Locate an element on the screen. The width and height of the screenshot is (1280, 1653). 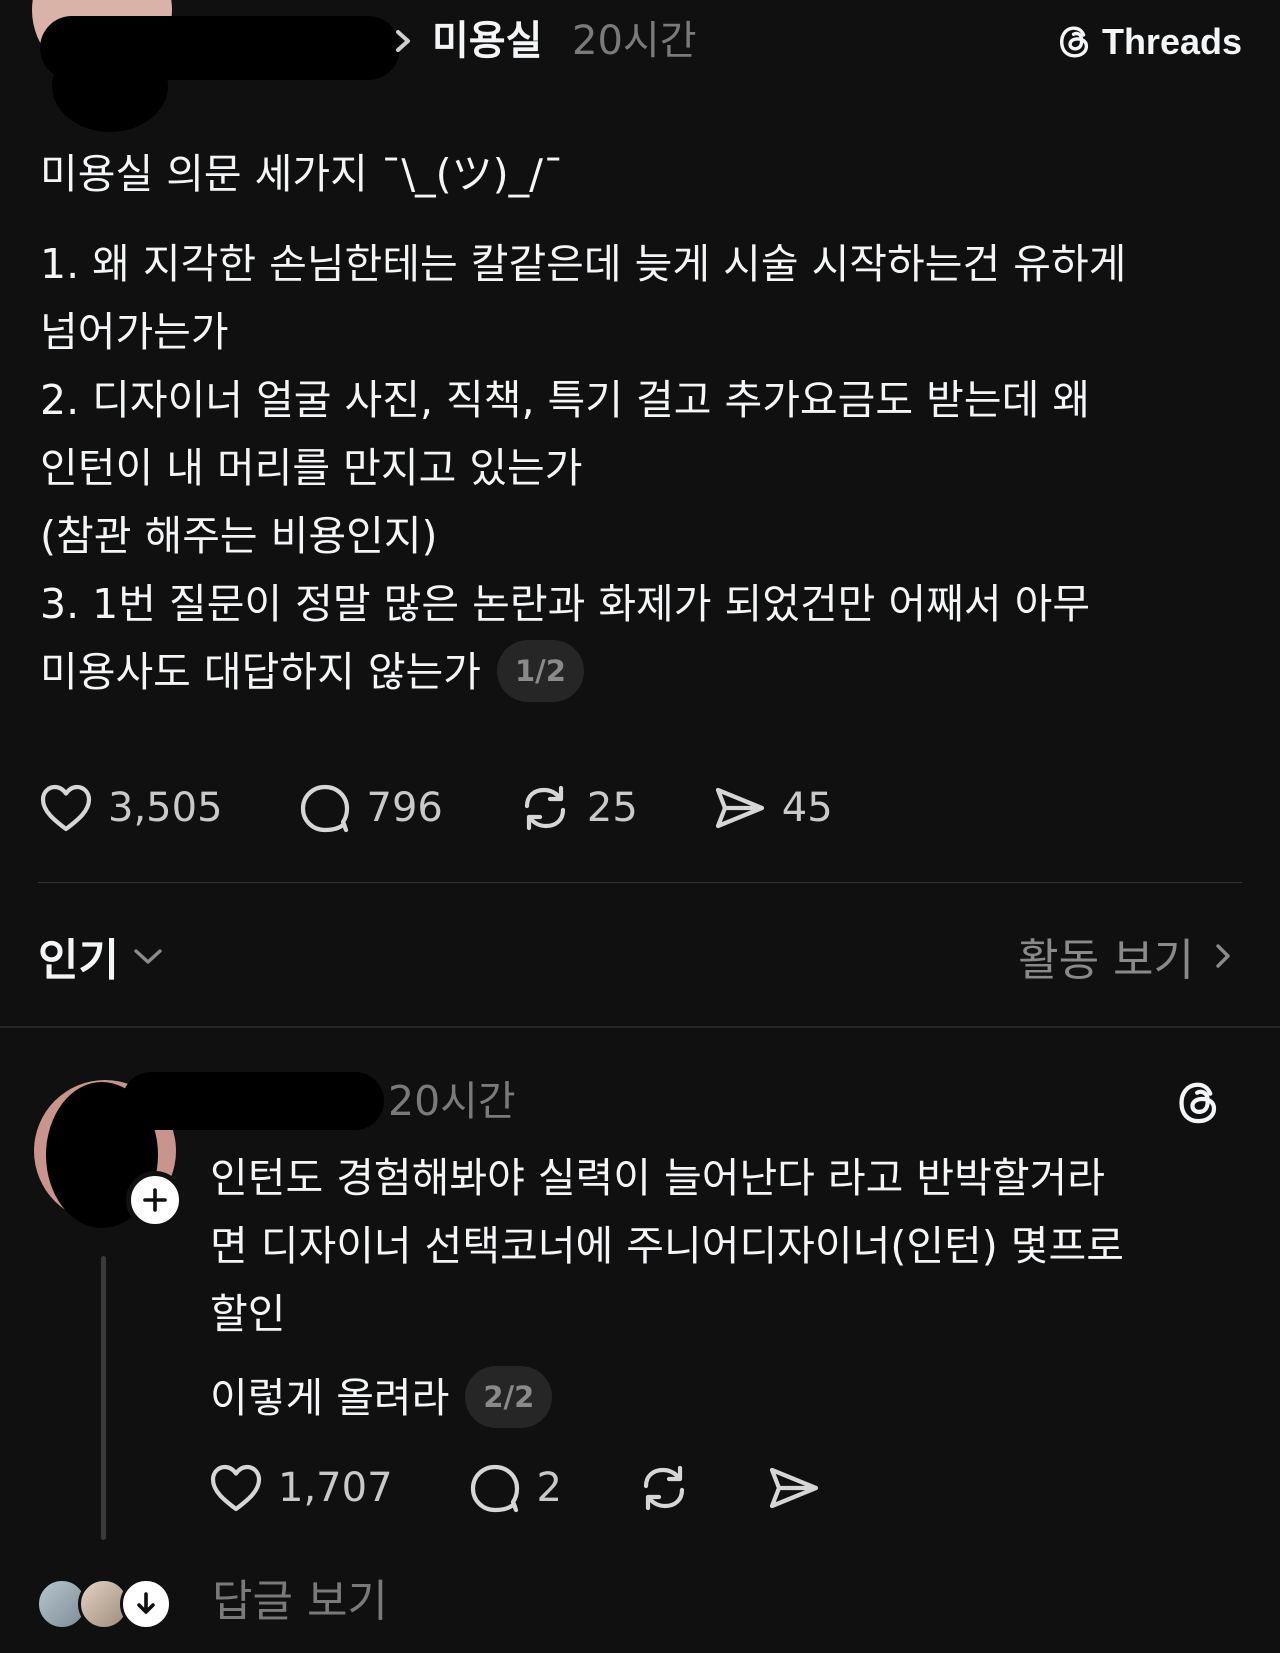
post-line-text: 미용사도 대답하지 않는가 is located at coordinates (260, 672).